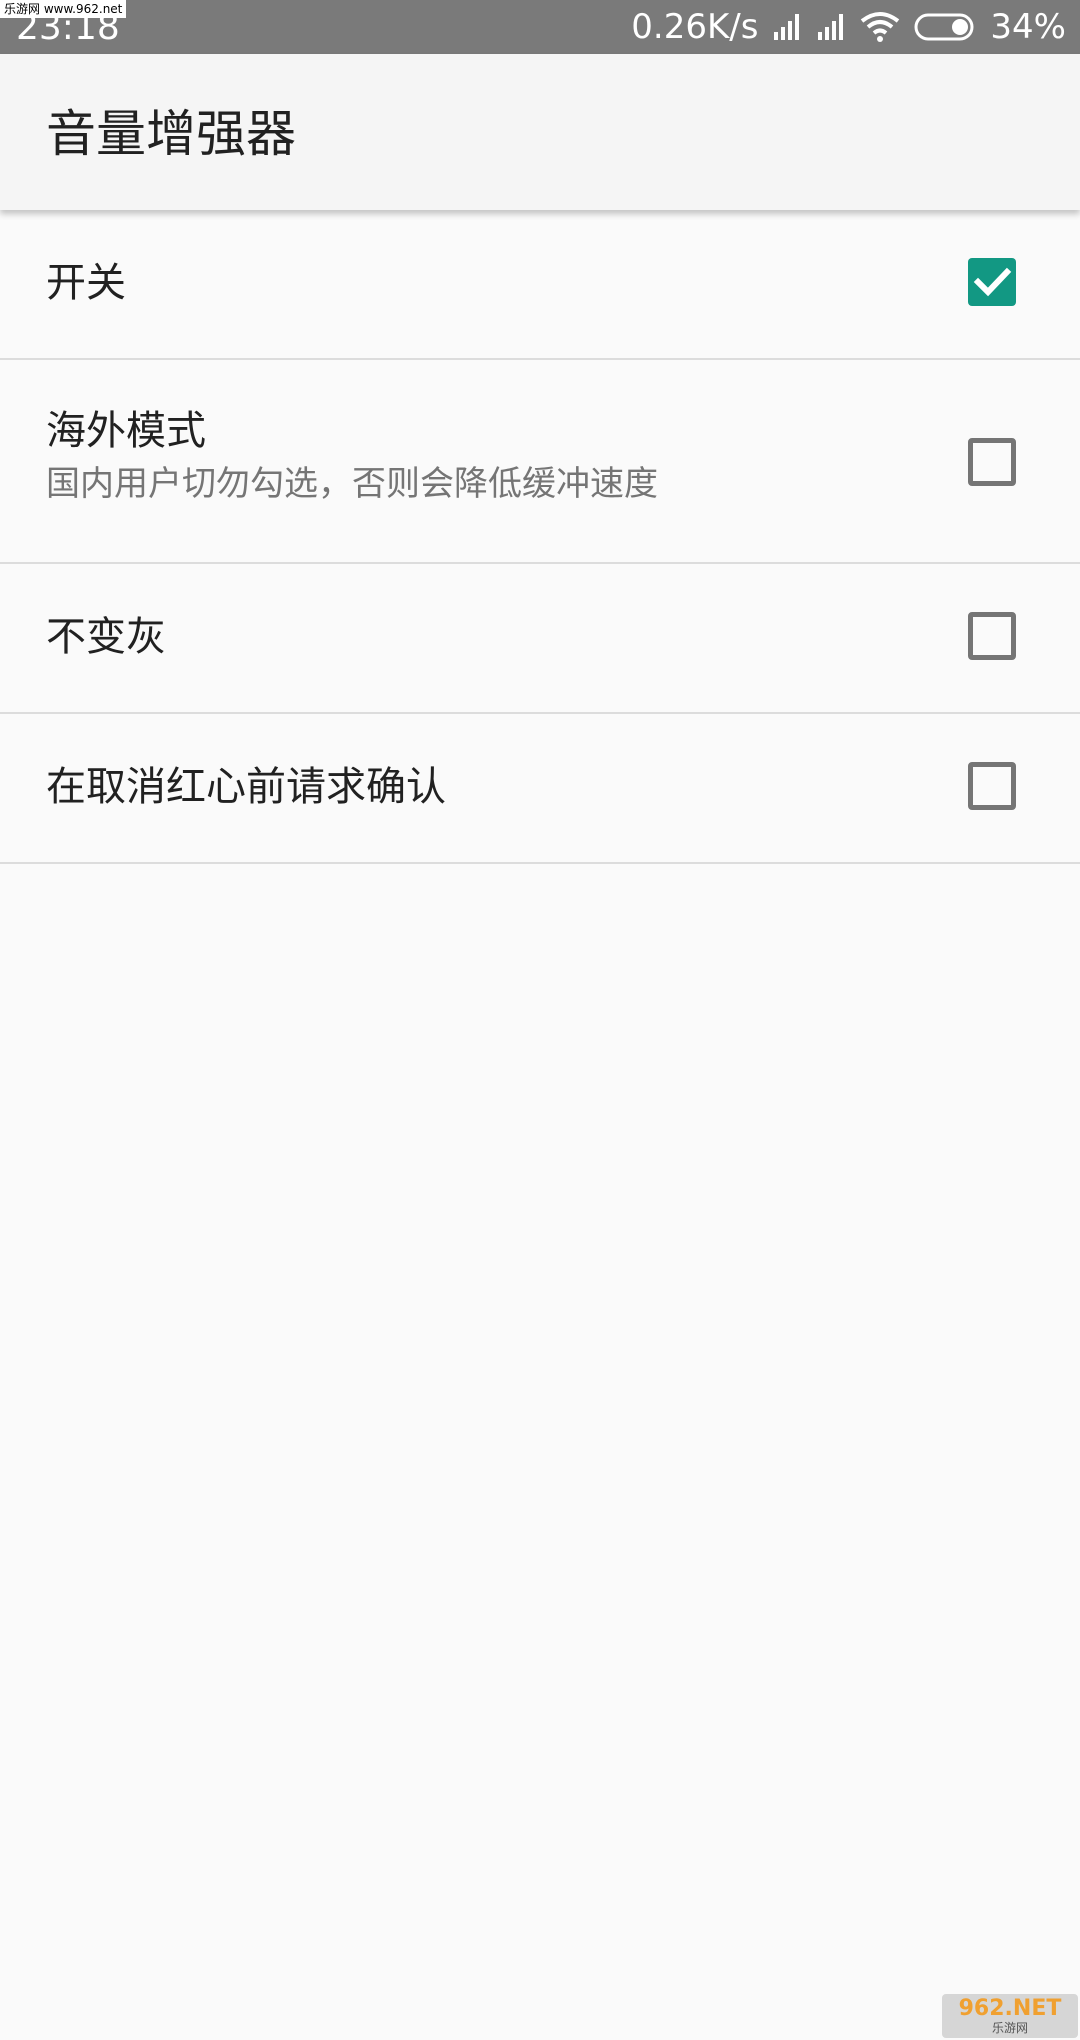 Image resolution: width=1080 pixels, height=2040 pixels. Describe the element at coordinates (540, 789) in the screenshot. I see `pref-item-confirm-unlike: 在取消红心前请求确认` at that location.